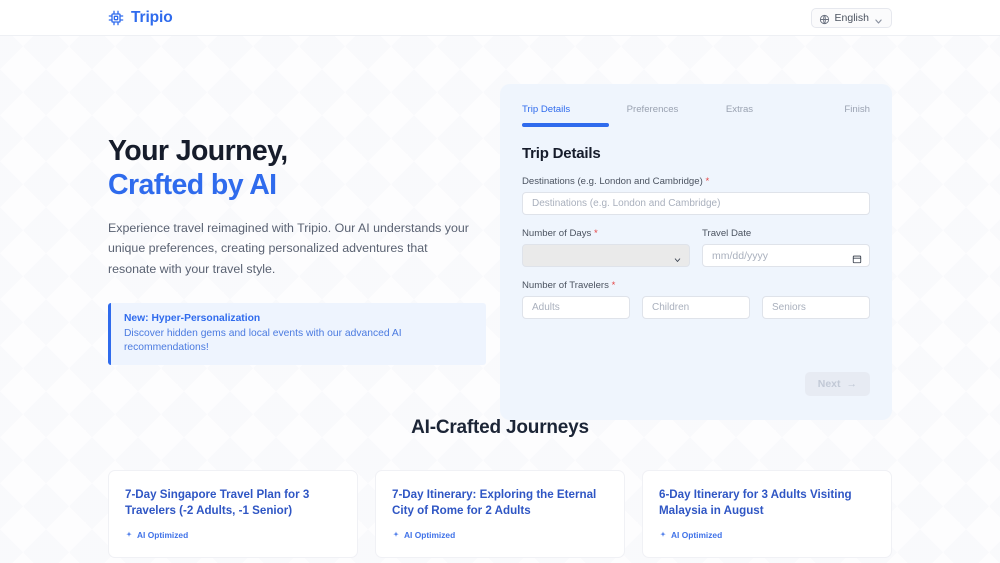 This screenshot has width=1000, height=563. What do you see at coordinates (739, 115) in the screenshot?
I see `wizard-step-extras: Extras` at bounding box center [739, 115].